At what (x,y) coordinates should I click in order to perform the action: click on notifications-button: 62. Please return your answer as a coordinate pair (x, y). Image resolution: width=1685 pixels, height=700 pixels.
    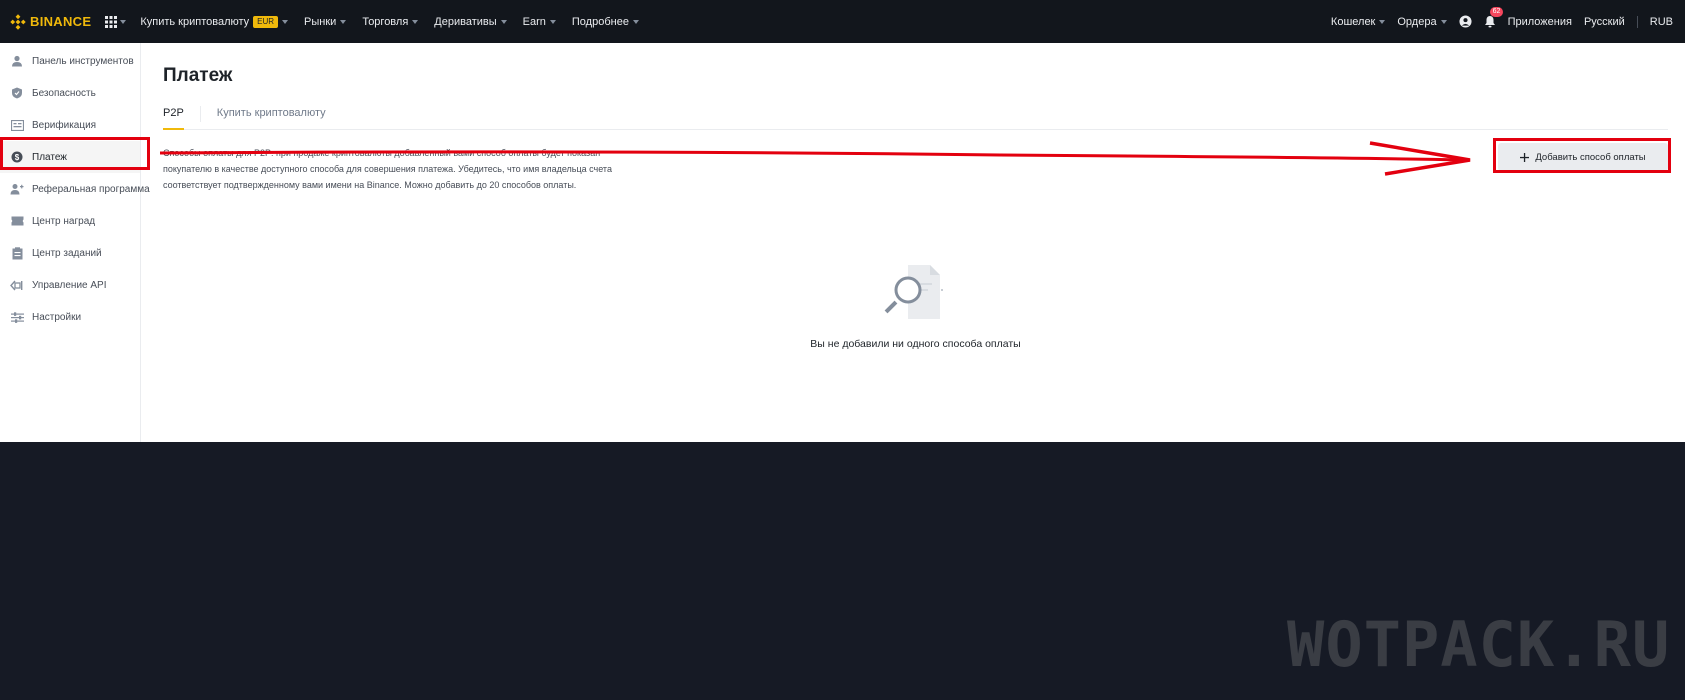
    Looking at the image, I should click on (1494, 17).